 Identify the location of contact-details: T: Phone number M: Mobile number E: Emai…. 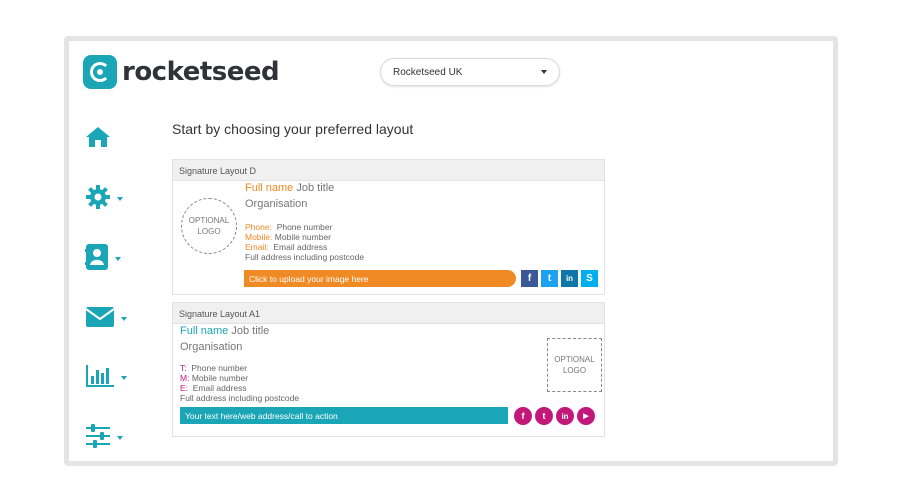
(239, 383).